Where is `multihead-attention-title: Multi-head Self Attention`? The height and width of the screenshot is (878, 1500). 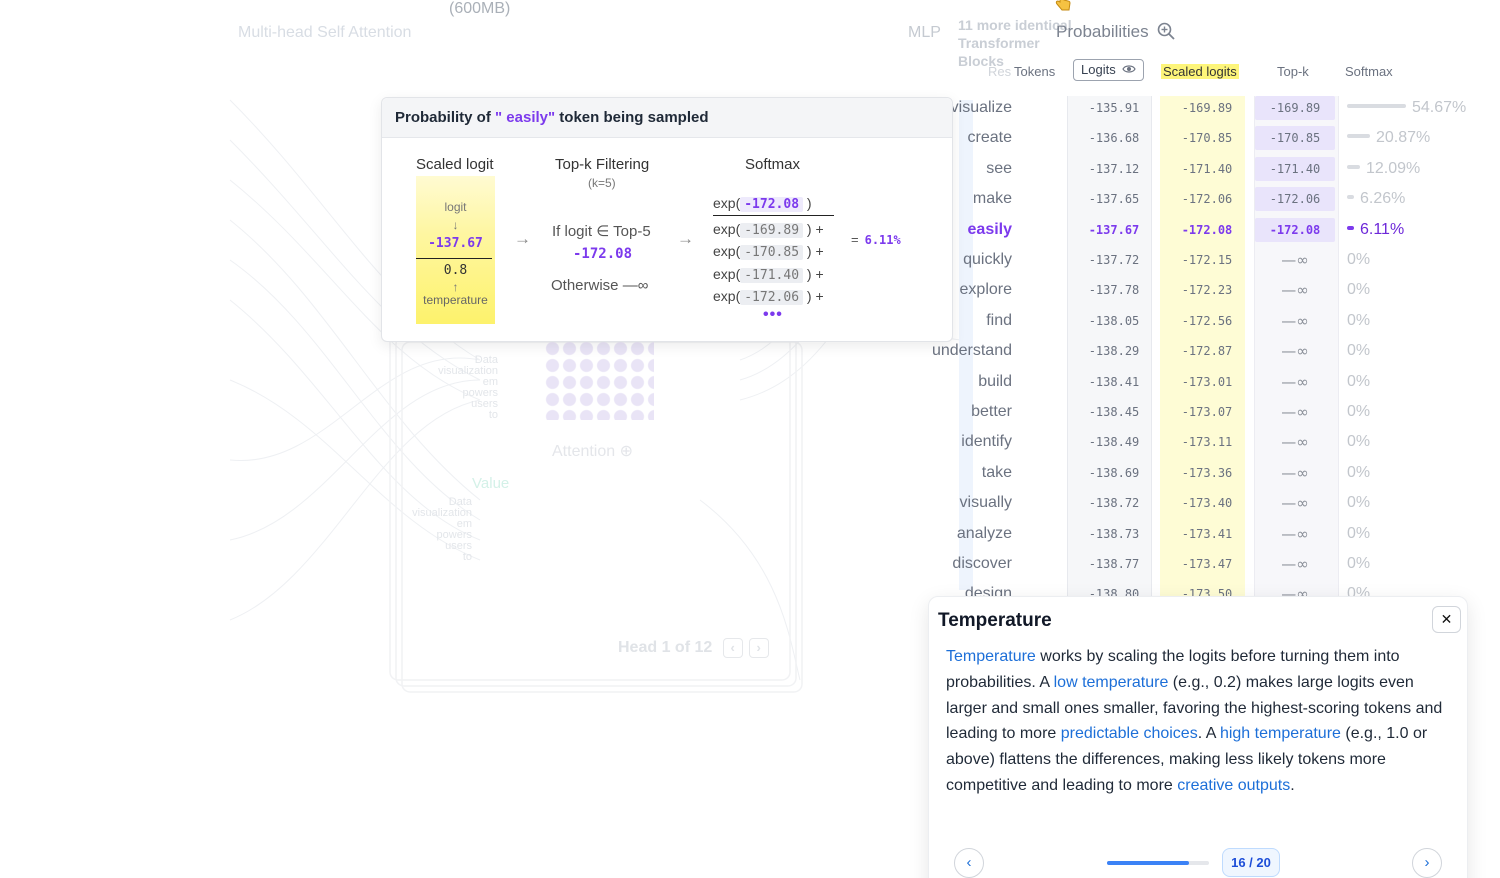
multihead-attention-title: Multi-head Self Attention is located at coordinates (325, 32).